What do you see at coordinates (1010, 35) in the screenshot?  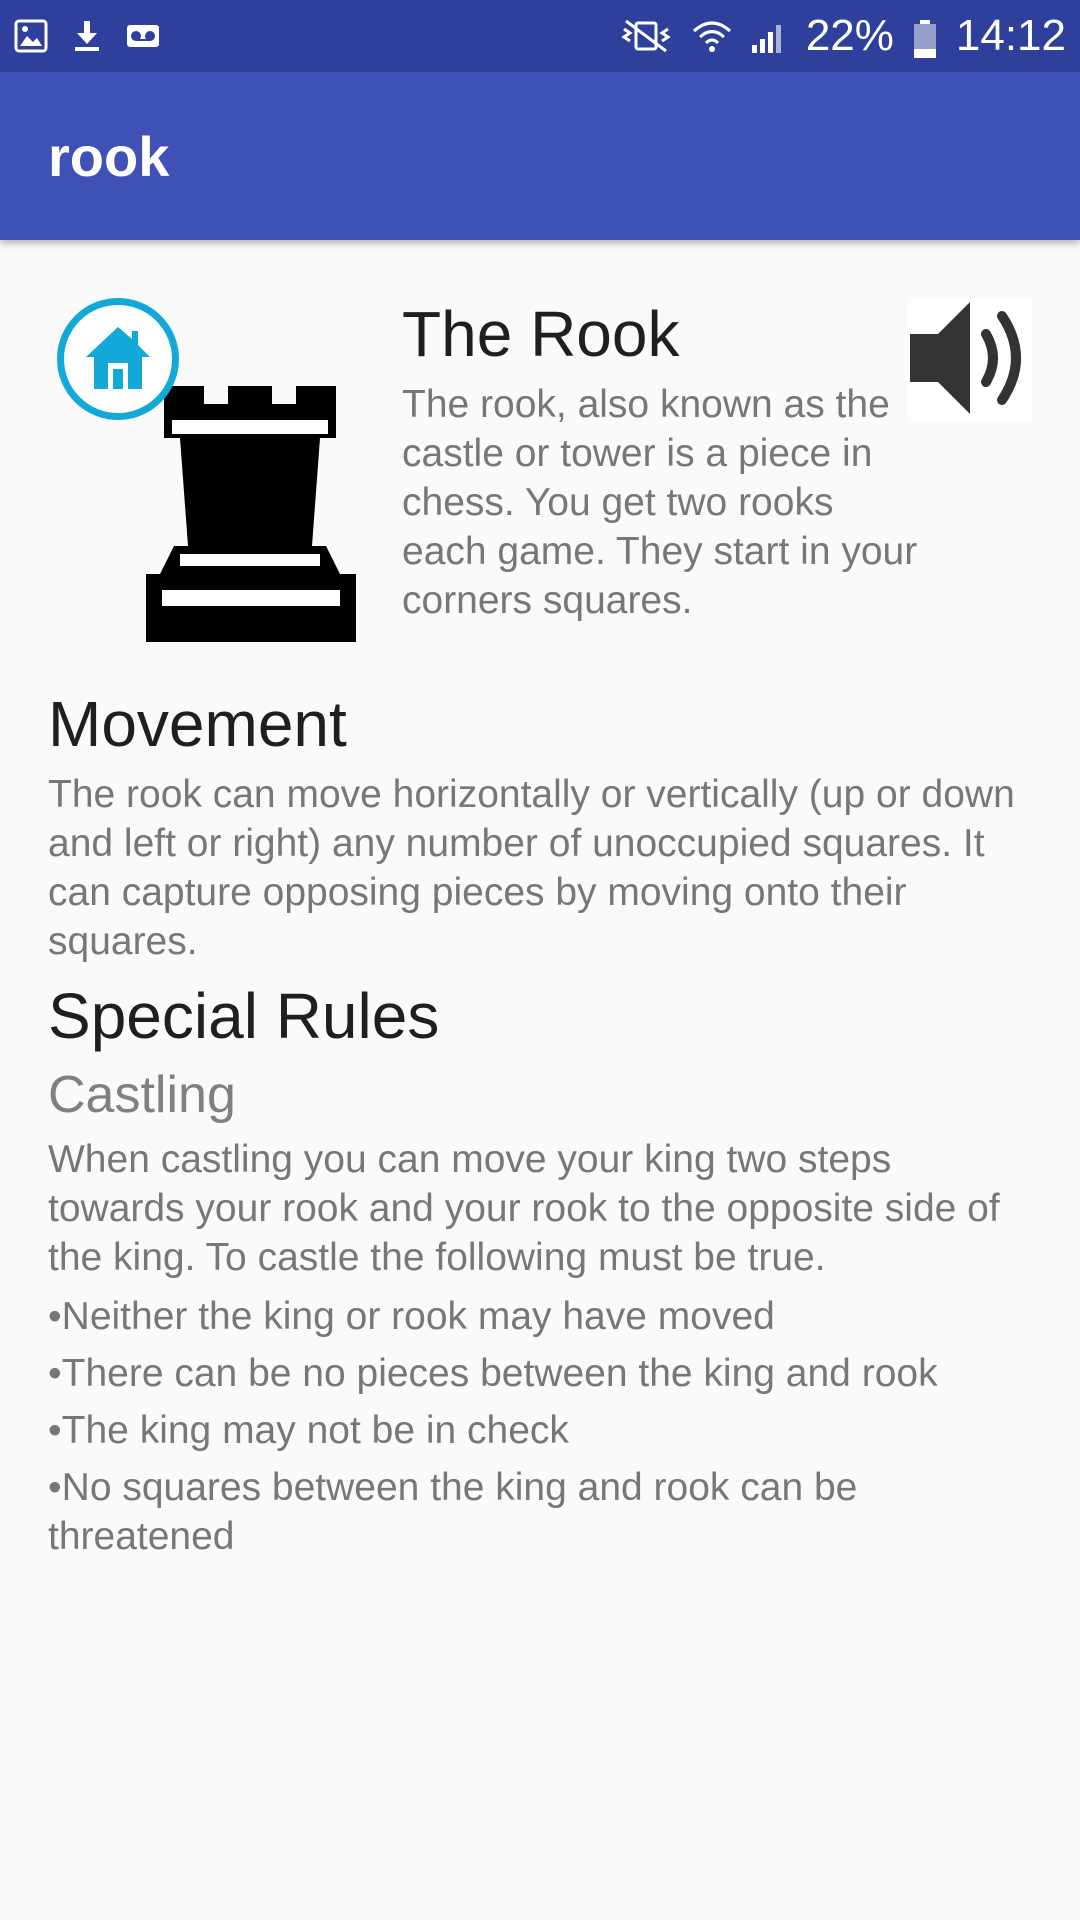 I see `clock: 14:12` at bounding box center [1010, 35].